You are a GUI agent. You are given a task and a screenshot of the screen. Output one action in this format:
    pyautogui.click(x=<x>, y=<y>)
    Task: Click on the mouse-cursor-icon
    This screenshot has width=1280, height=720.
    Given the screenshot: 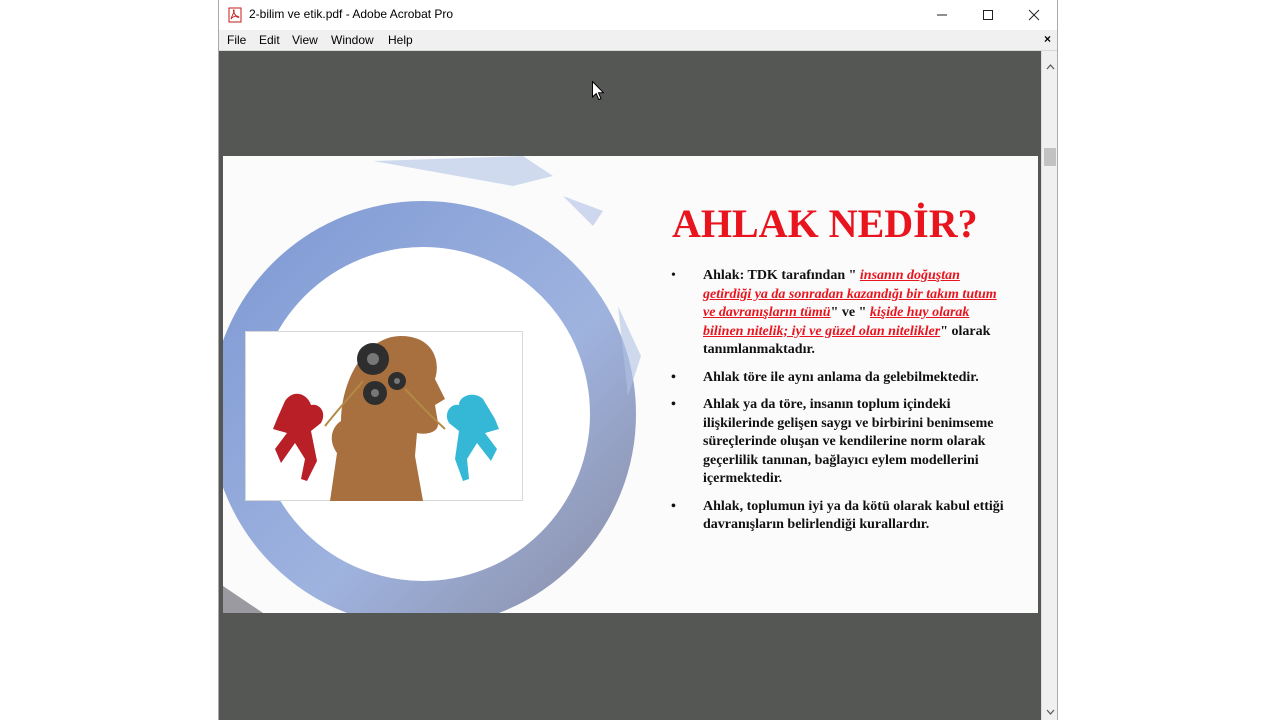 What is the action you would take?
    pyautogui.click(x=598, y=91)
    